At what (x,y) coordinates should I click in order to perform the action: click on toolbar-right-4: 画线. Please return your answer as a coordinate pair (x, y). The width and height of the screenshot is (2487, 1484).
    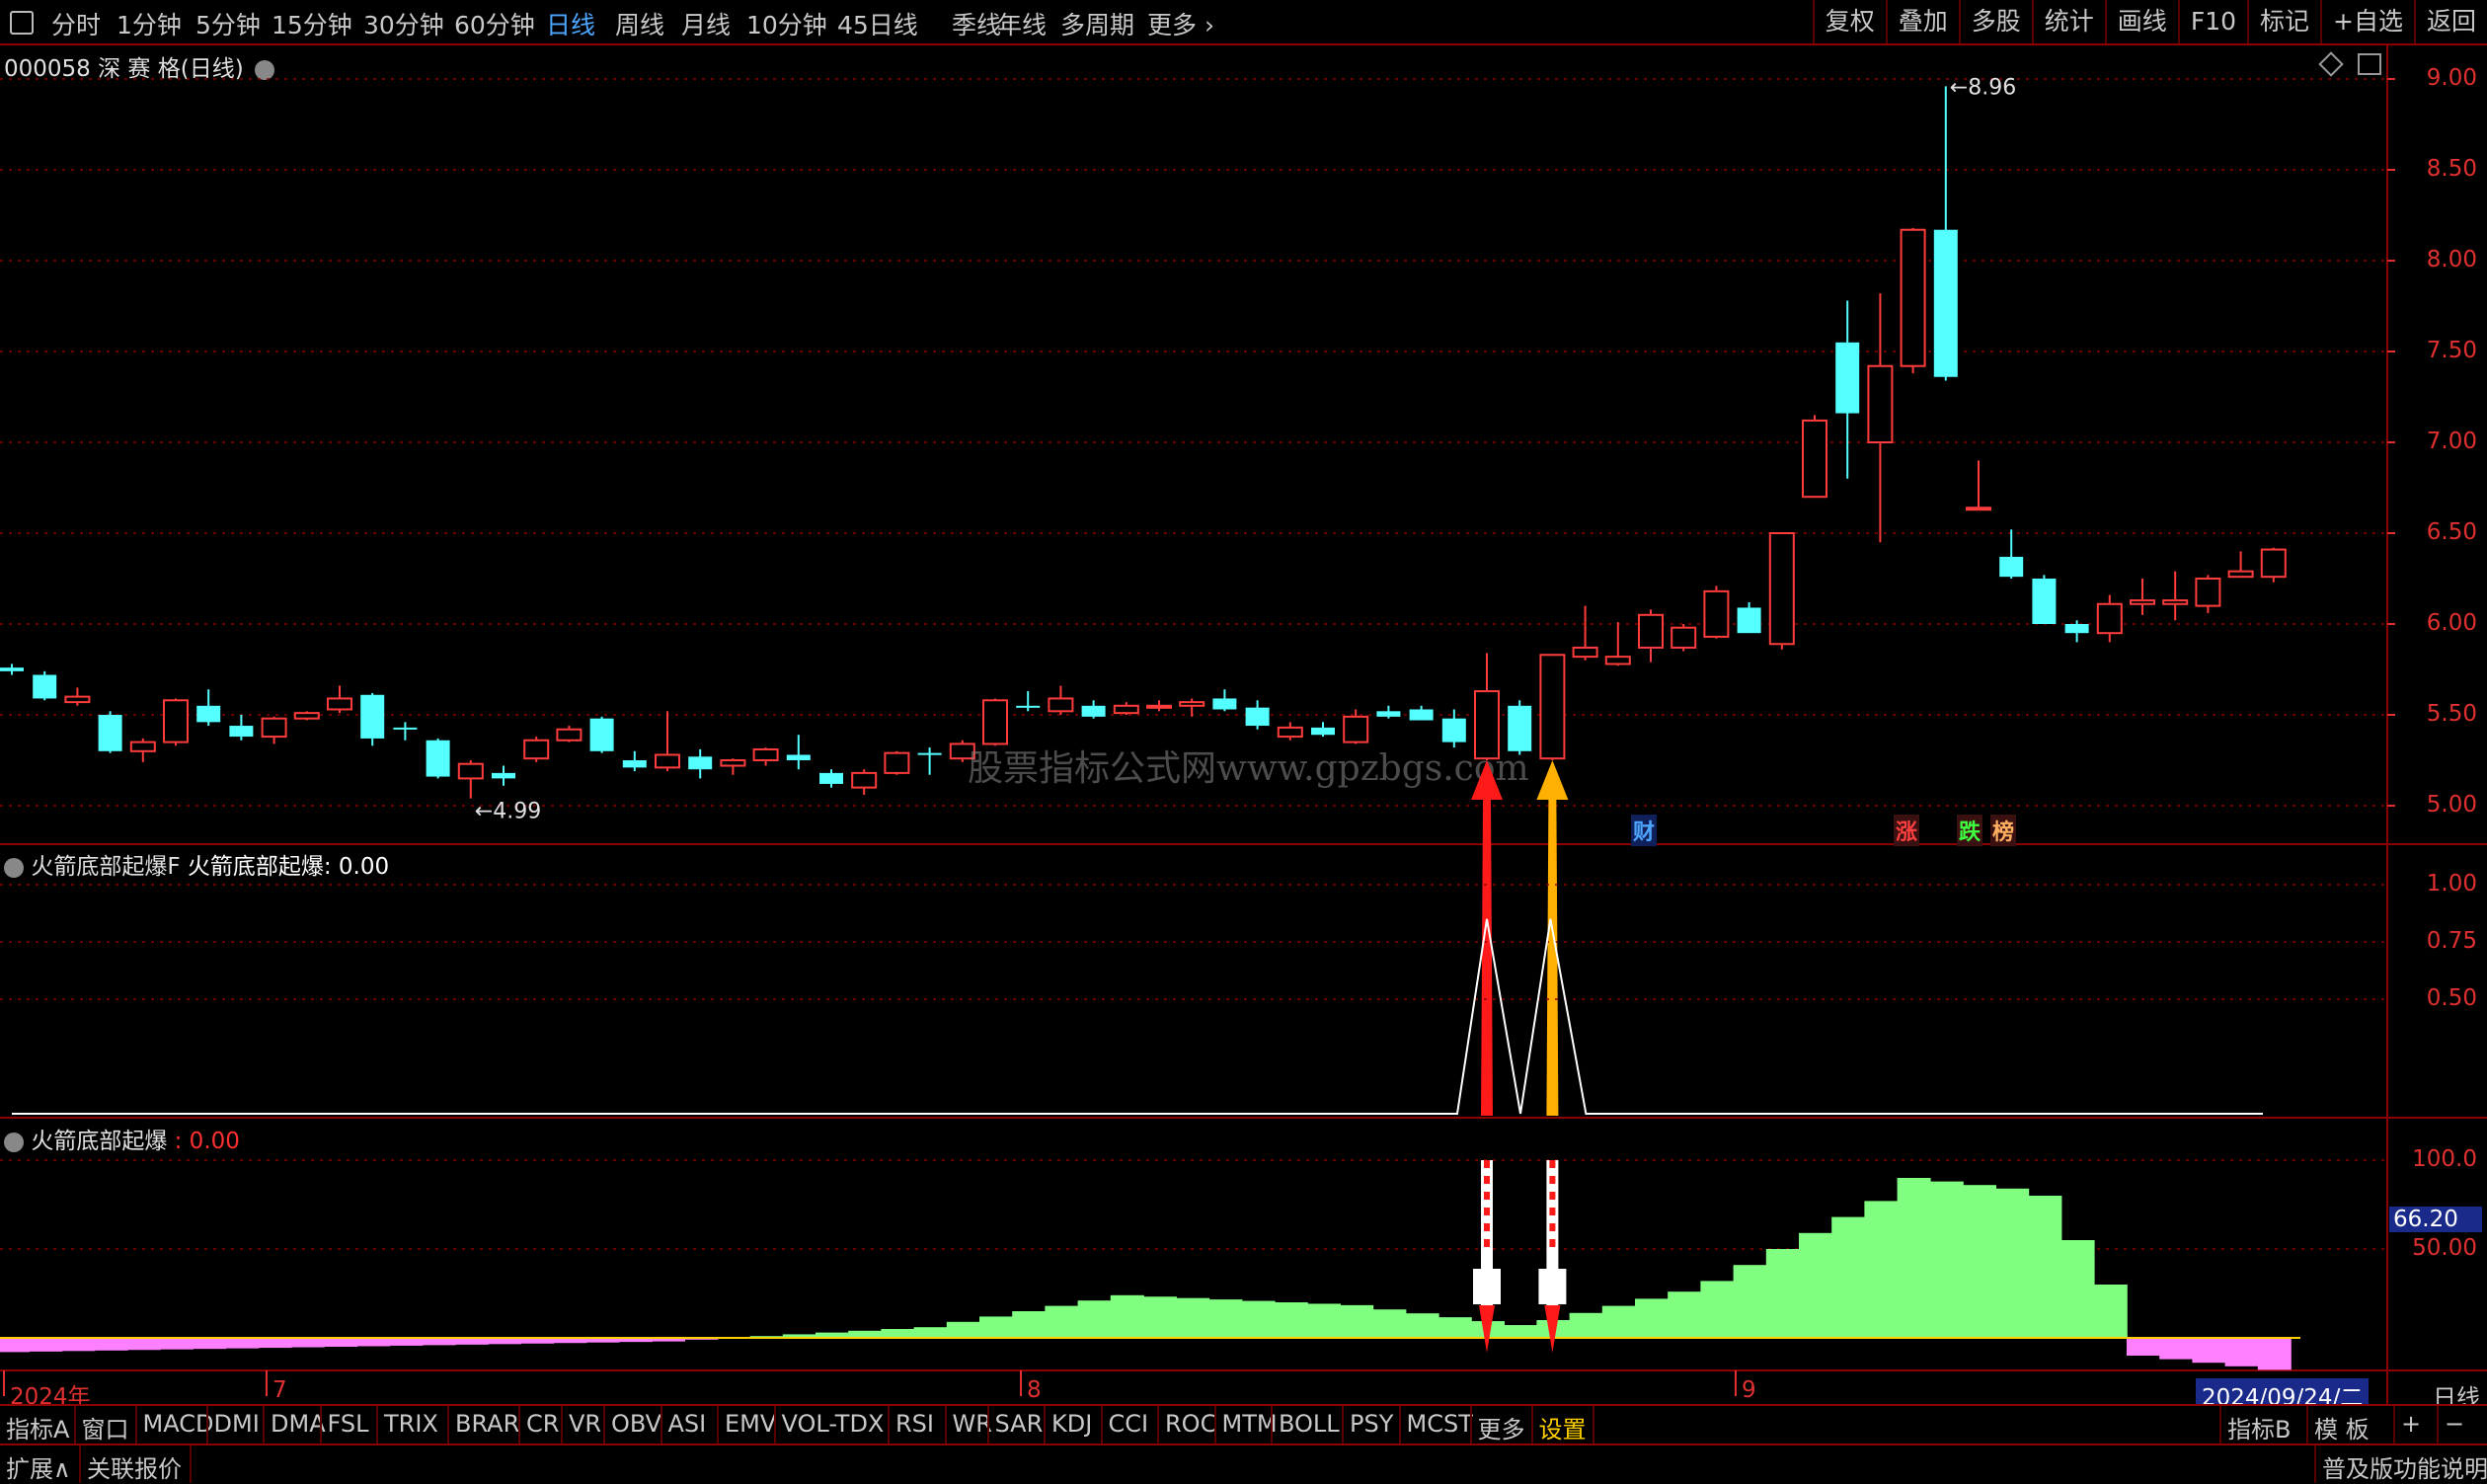
    Looking at the image, I should click on (2141, 22).